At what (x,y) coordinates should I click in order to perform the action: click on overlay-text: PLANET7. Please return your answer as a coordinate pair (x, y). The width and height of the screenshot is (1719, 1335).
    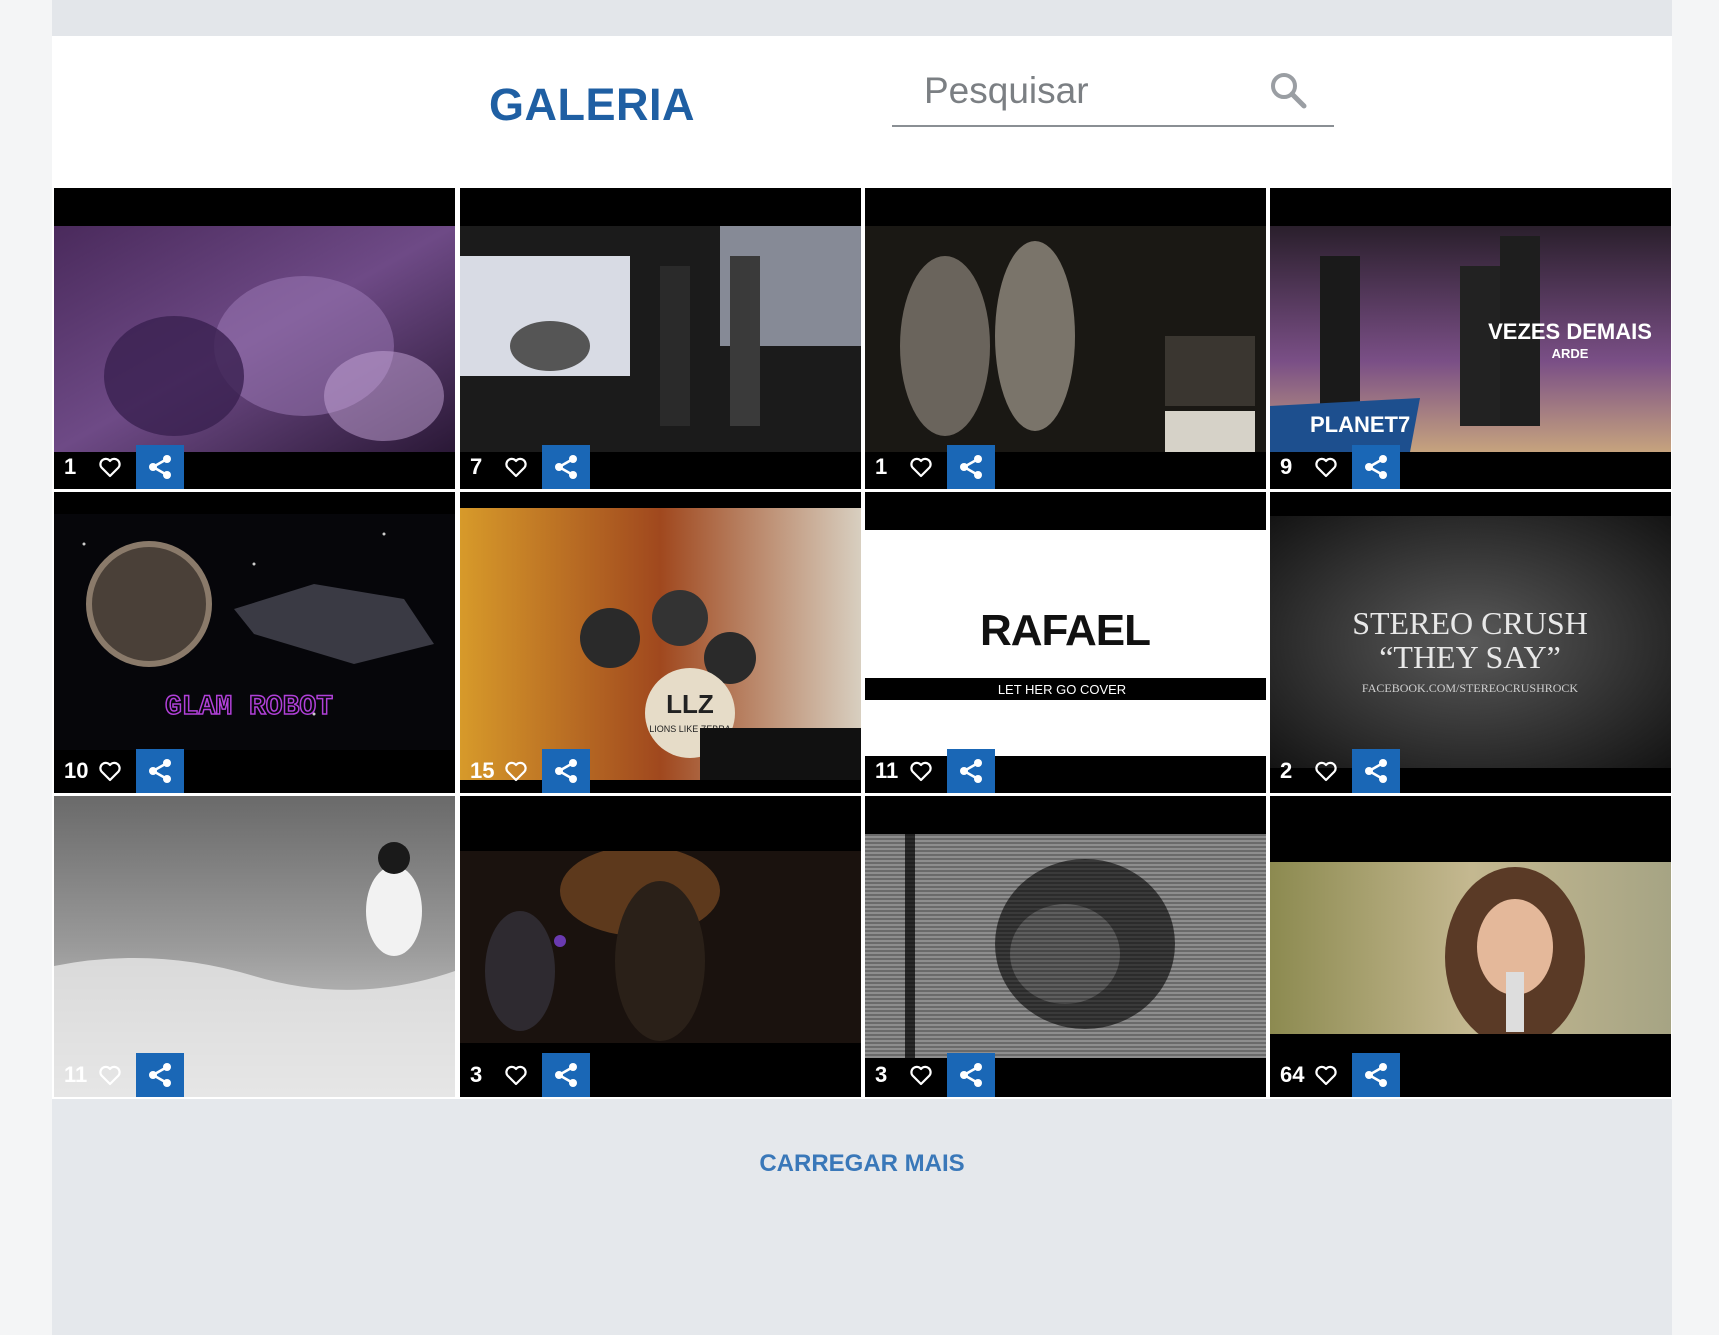
    Looking at the image, I should click on (1360, 424).